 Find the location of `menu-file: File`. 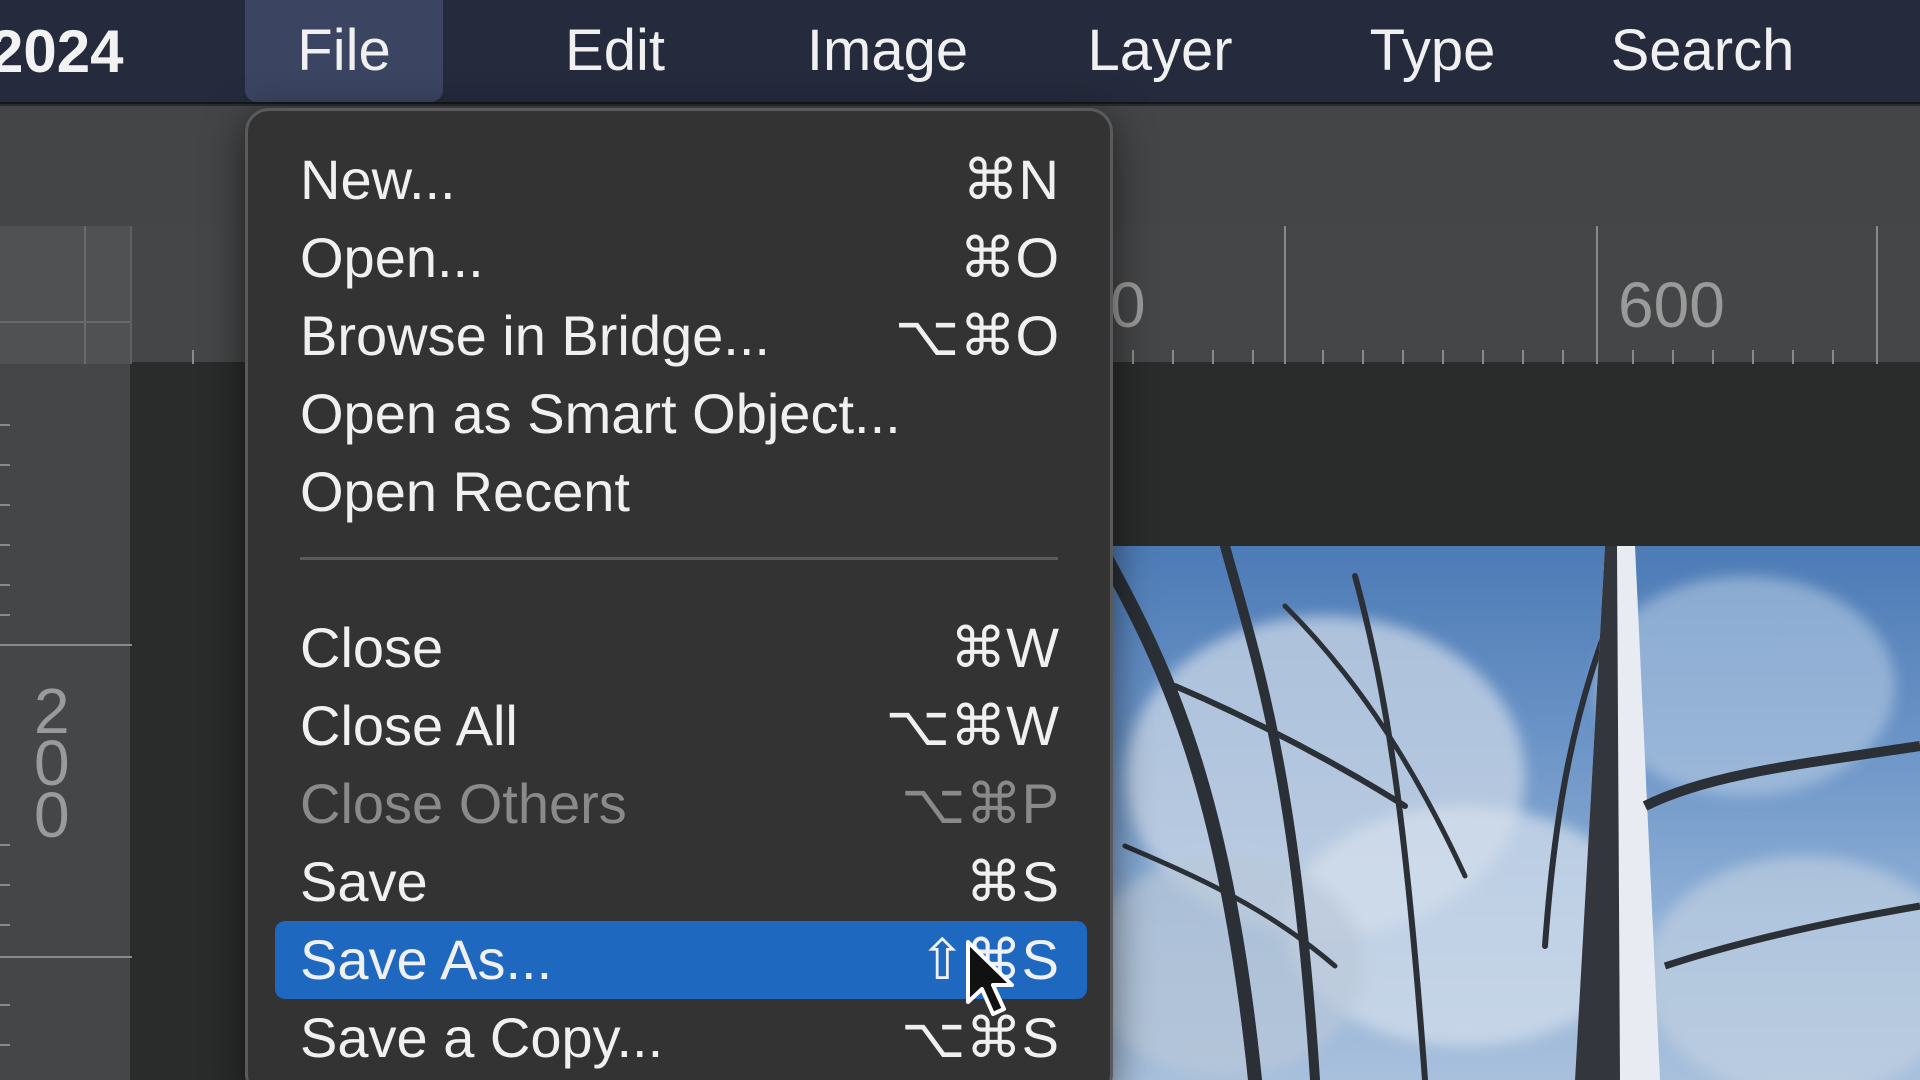

menu-file: File is located at coordinates (344, 51).